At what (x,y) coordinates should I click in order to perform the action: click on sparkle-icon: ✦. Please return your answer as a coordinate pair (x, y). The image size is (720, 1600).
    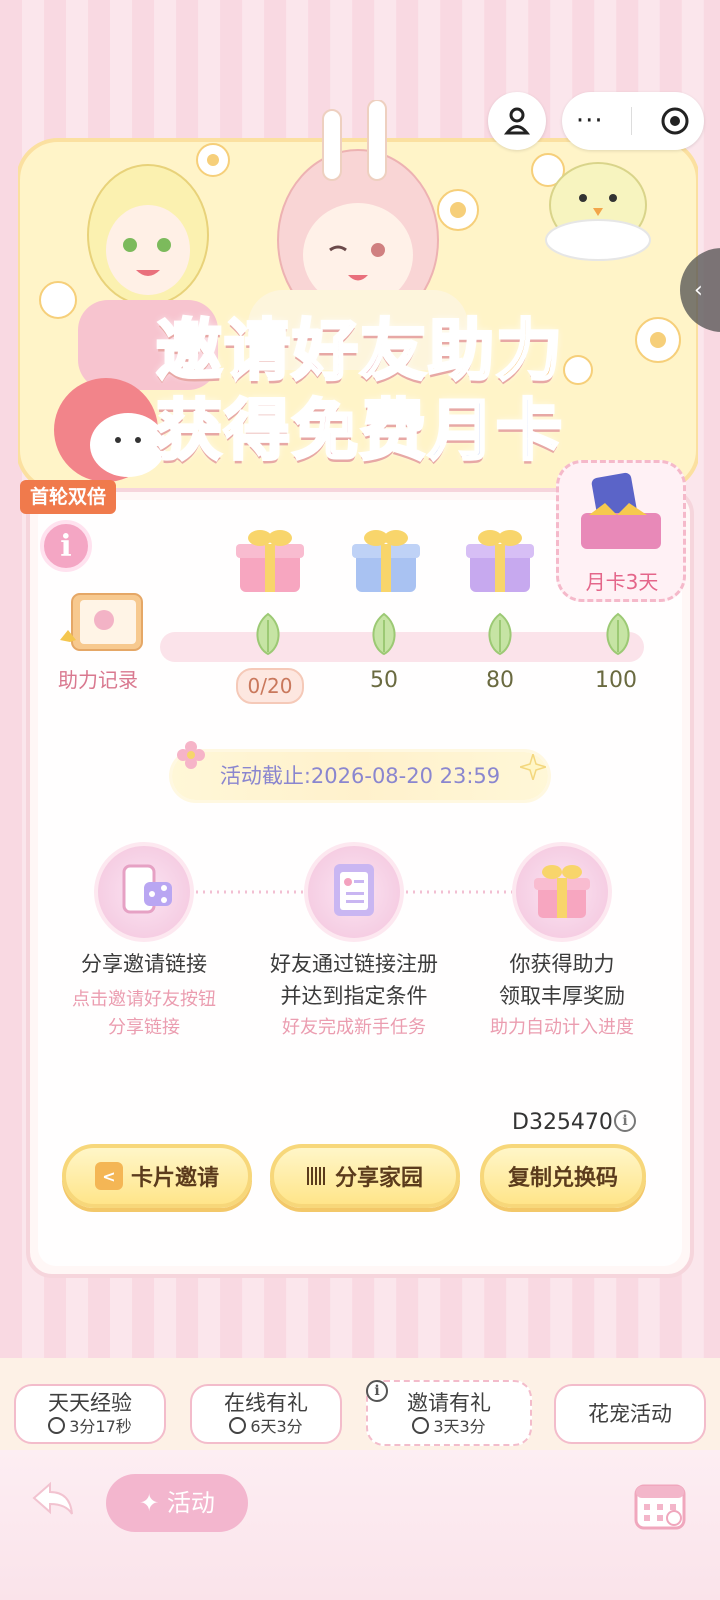
    Looking at the image, I should click on (153, 1503).